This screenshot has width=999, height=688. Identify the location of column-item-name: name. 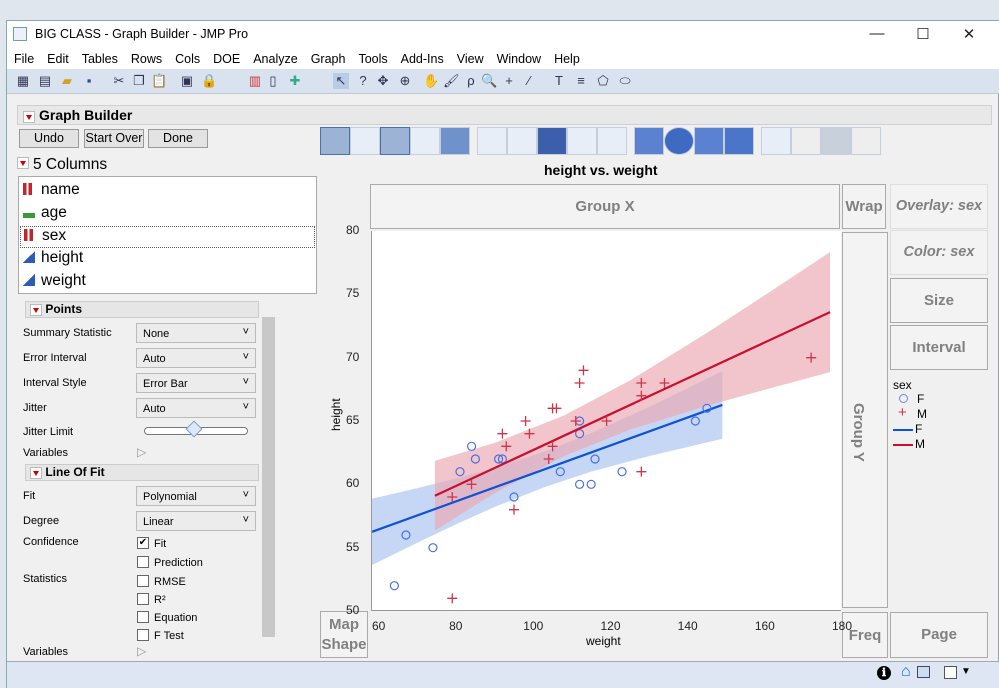
(51, 192).